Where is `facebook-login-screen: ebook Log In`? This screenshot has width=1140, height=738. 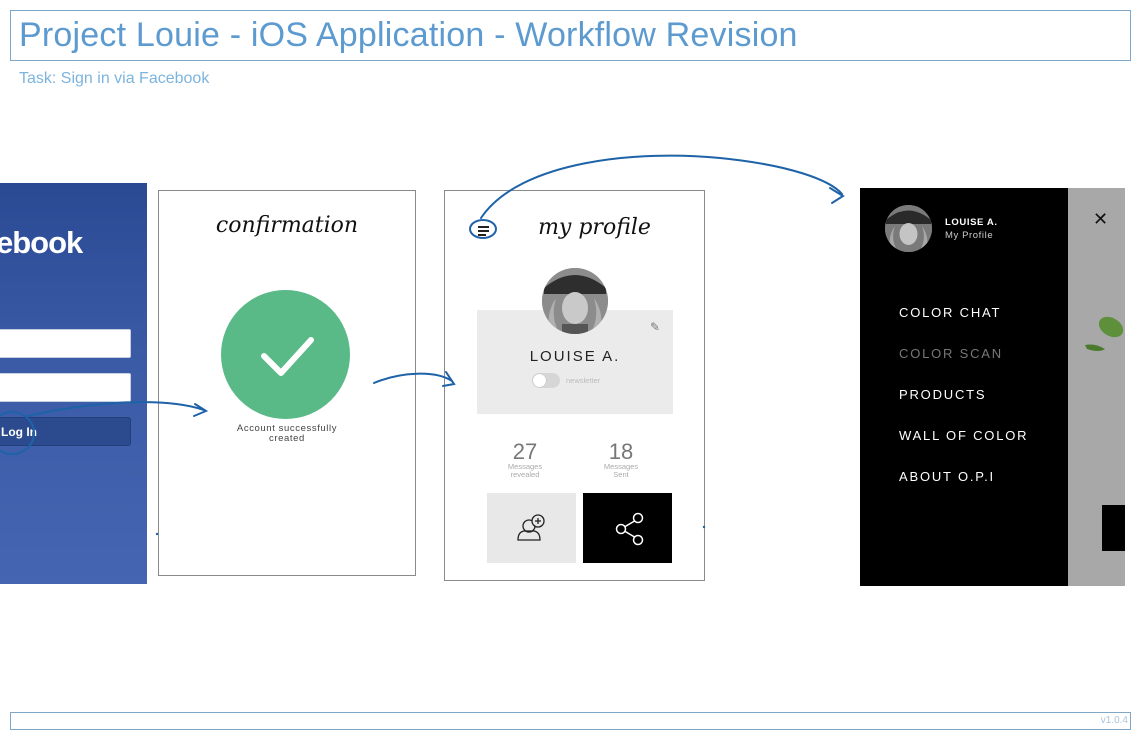
facebook-login-screen: ebook Log In is located at coordinates (73, 383).